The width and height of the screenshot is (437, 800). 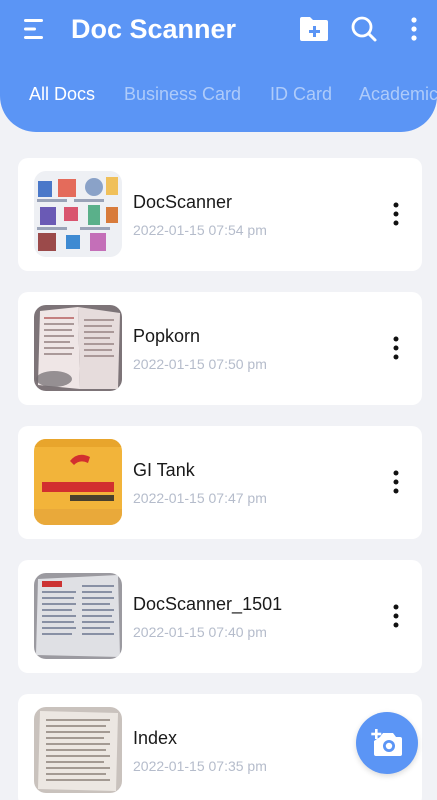 What do you see at coordinates (220, 348) in the screenshot?
I see `list-item: Popkorn 2022-01-15 07:50 pm` at bounding box center [220, 348].